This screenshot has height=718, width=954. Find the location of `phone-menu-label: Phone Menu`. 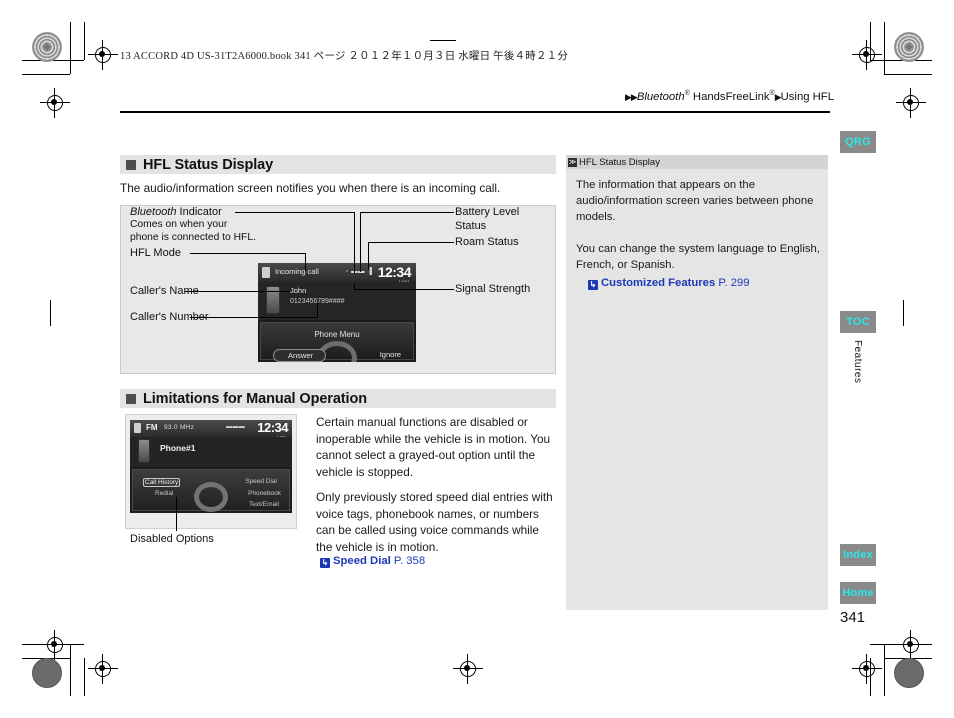

phone-menu-label: Phone Menu is located at coordinates (337, 334).